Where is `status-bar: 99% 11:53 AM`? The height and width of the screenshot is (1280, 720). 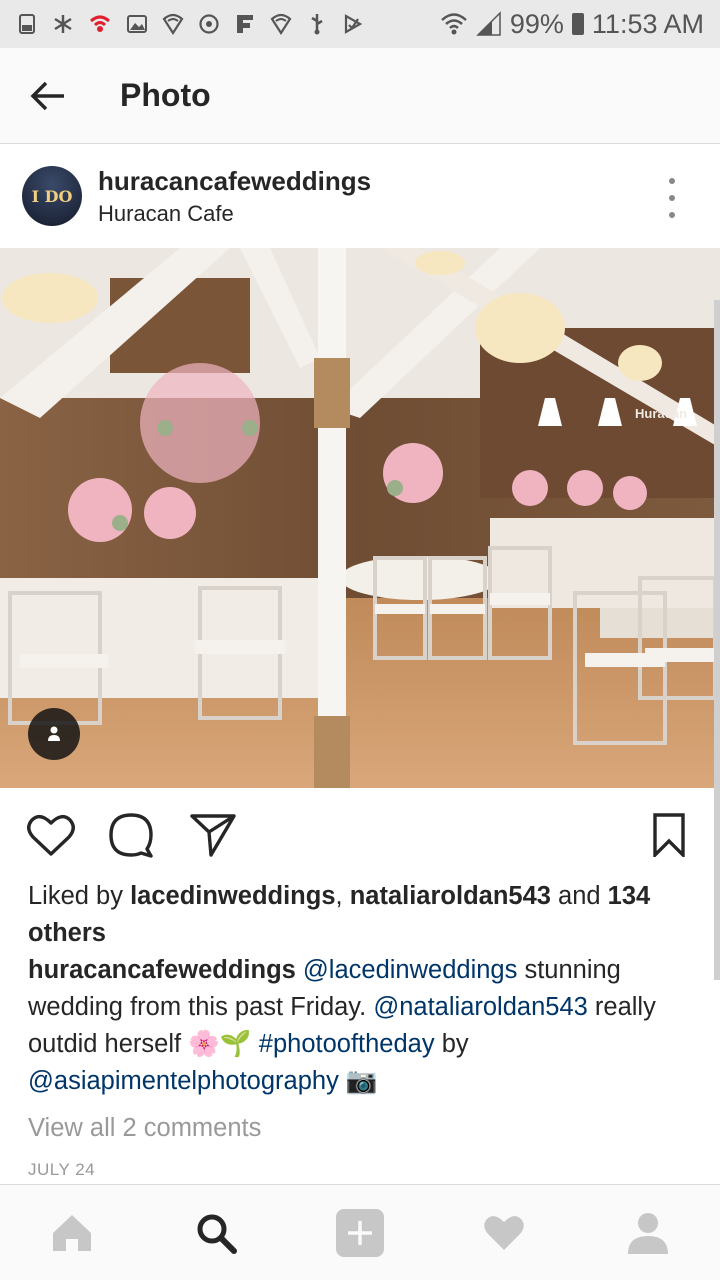 status-bar: 99% 11:53 AM is located at coordinates (360, 24).